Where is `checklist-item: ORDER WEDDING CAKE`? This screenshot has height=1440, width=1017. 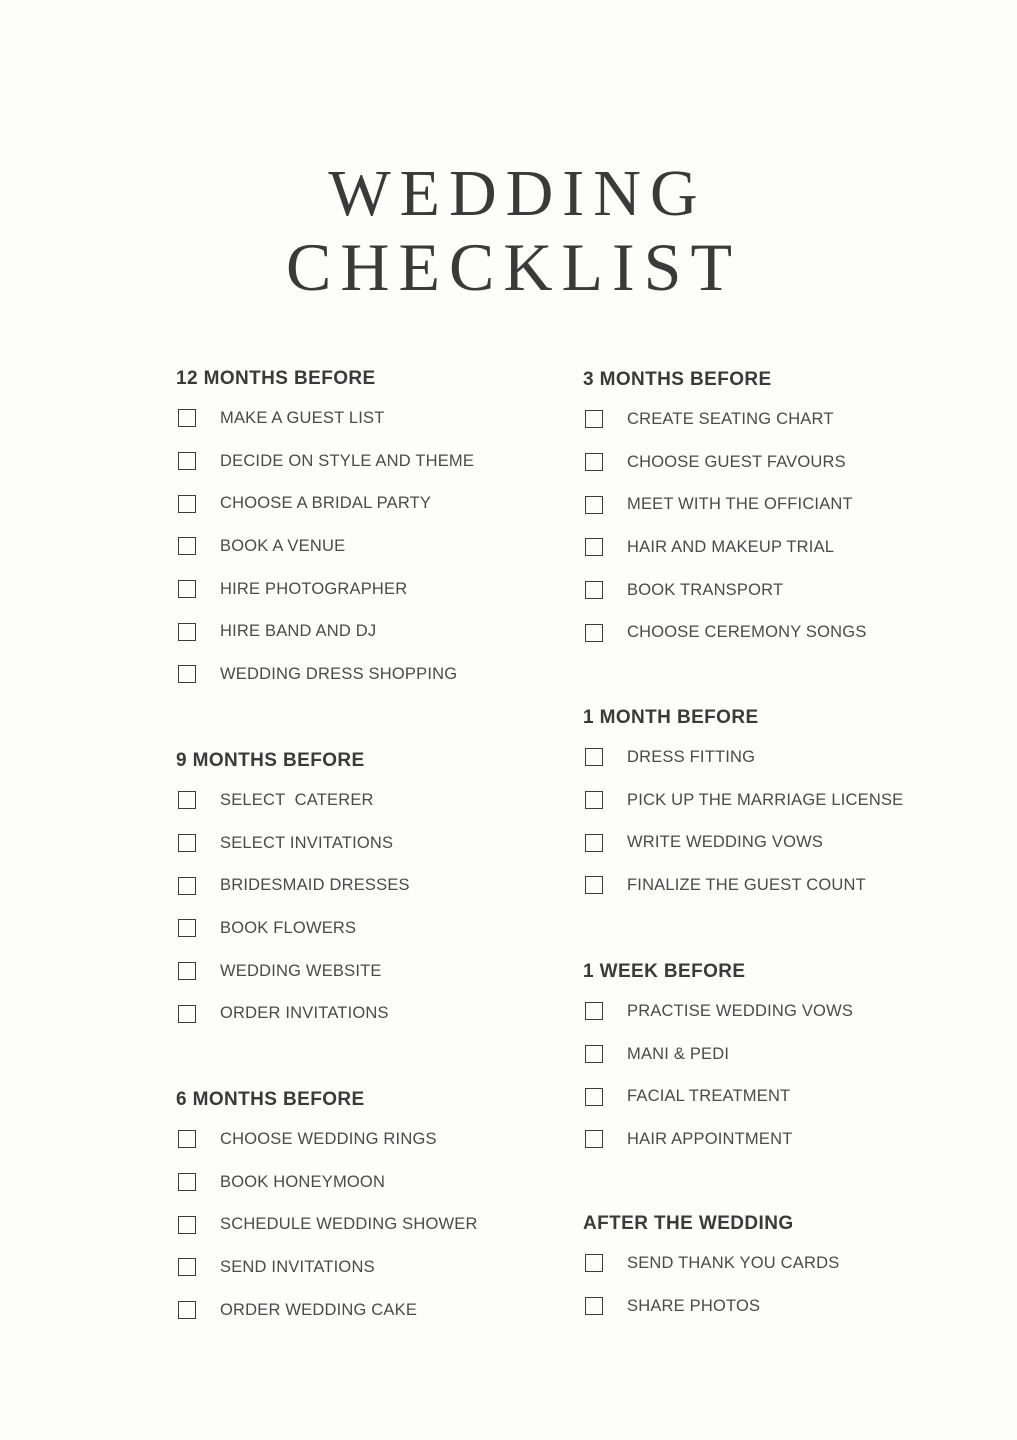 checklist-item: ORDER WEDDING CAKE is located at coordinates (327, 1310).